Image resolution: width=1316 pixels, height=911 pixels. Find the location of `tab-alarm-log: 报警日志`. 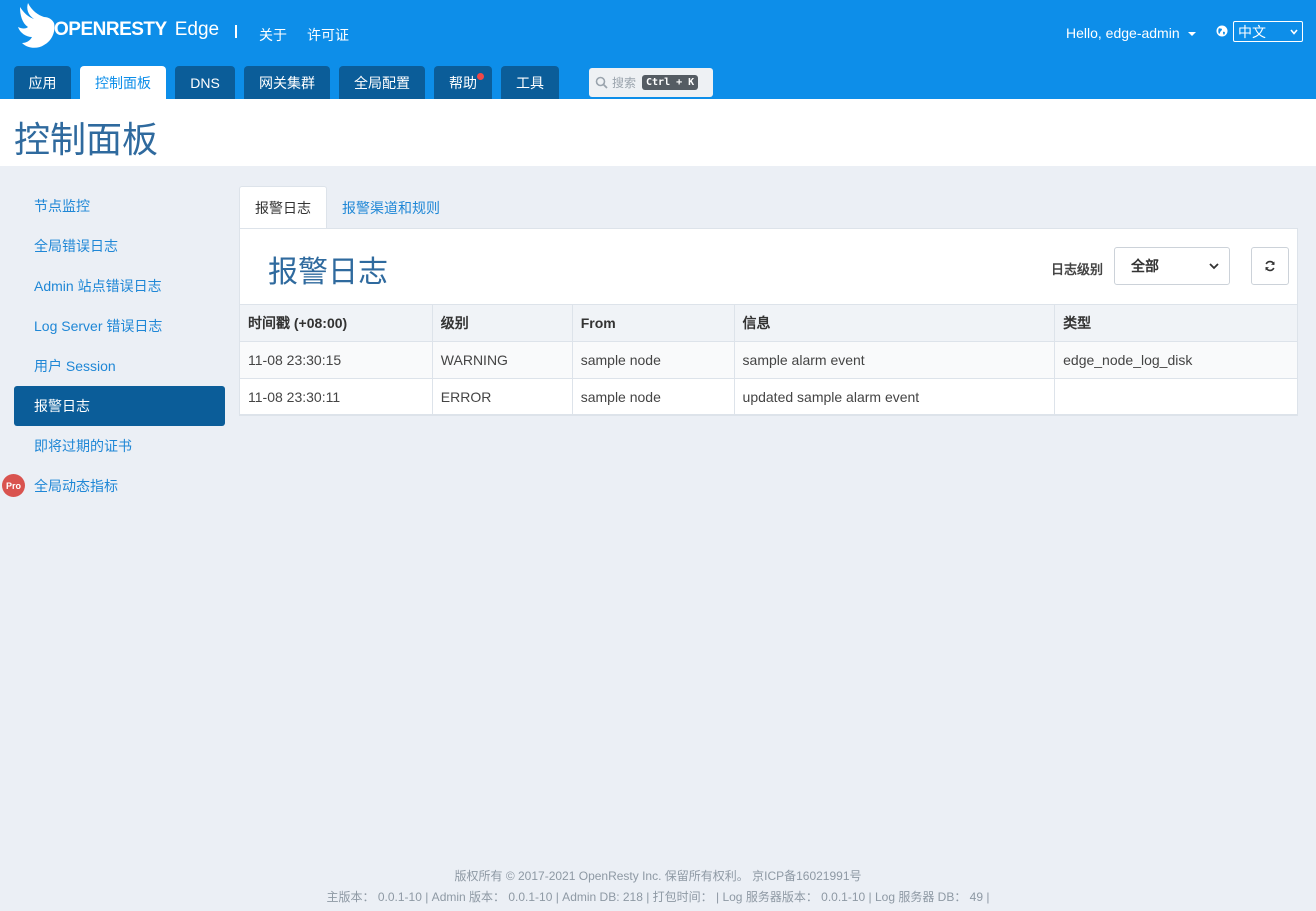

tab-alarm-log: 报警日志 is located at coordinates (283, 207).